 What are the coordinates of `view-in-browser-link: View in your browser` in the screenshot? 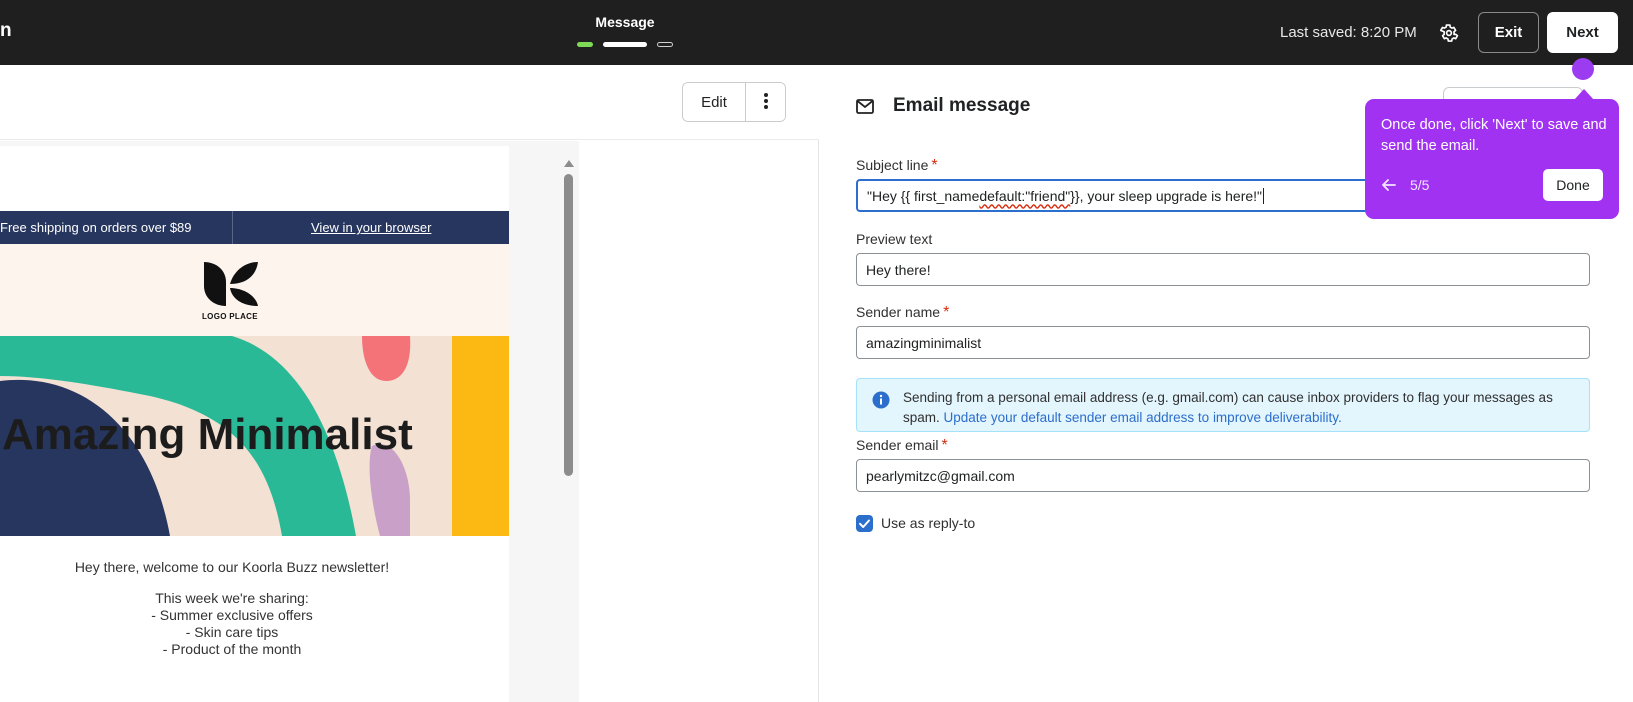 It's located at (371, 227).